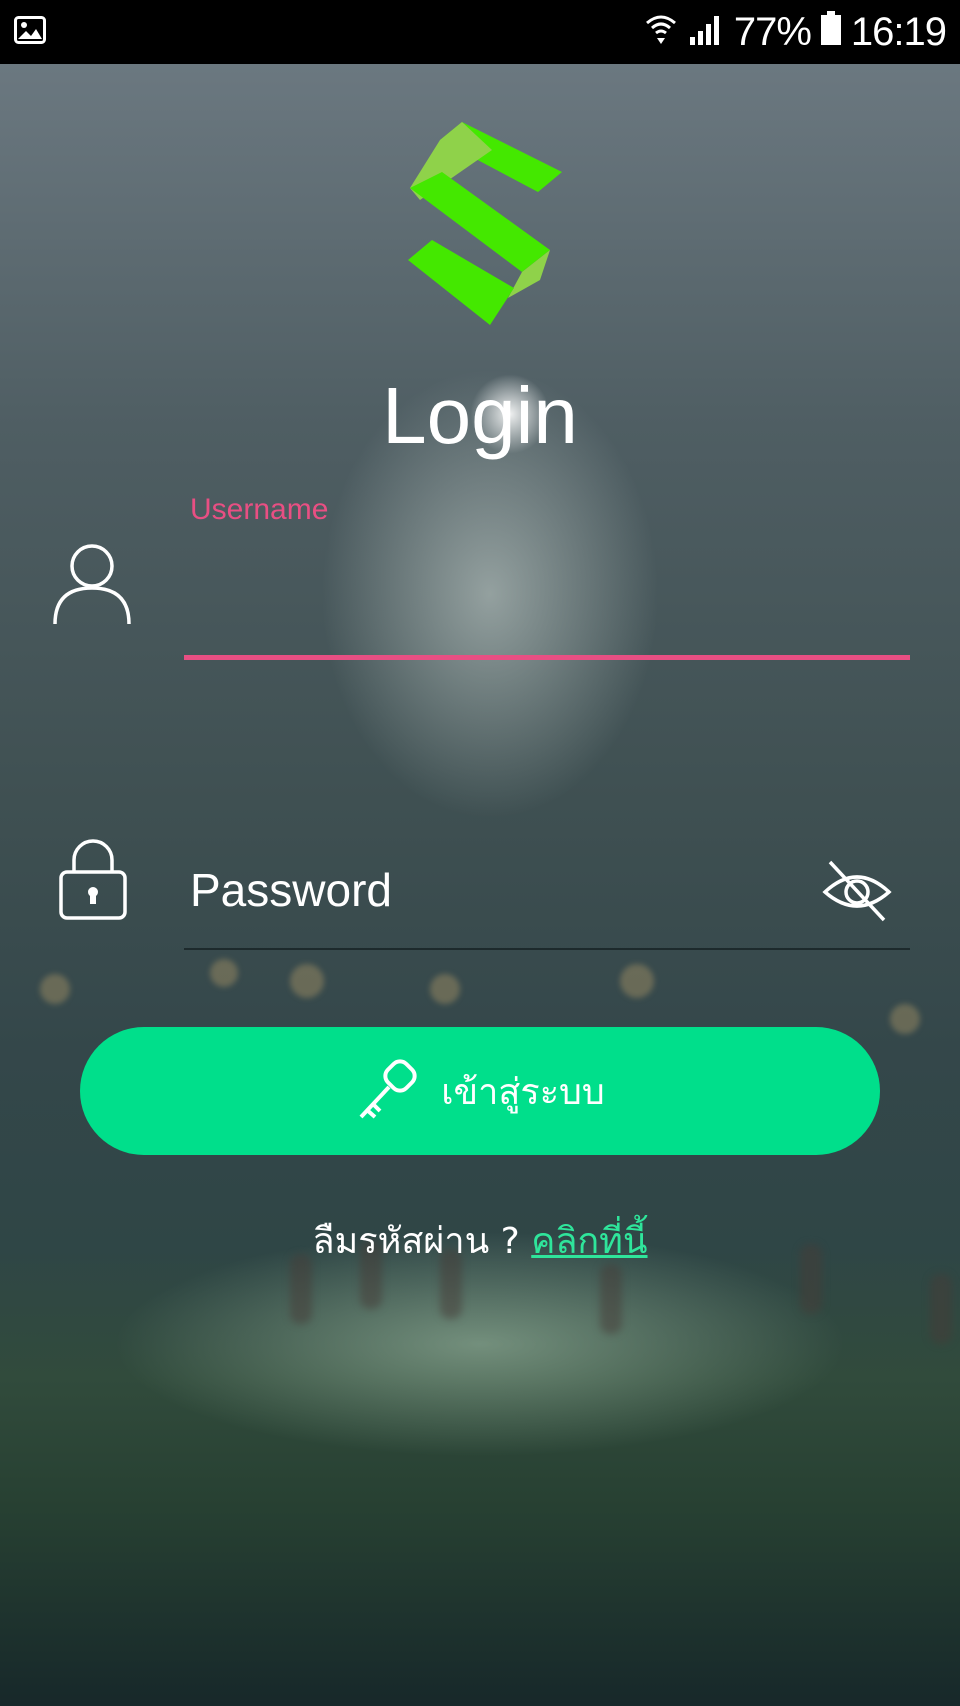  What do you see at coordinates (772, 31) in the screenshot?
I see `battery-percent: 77%` at bounding box center [772, 31].